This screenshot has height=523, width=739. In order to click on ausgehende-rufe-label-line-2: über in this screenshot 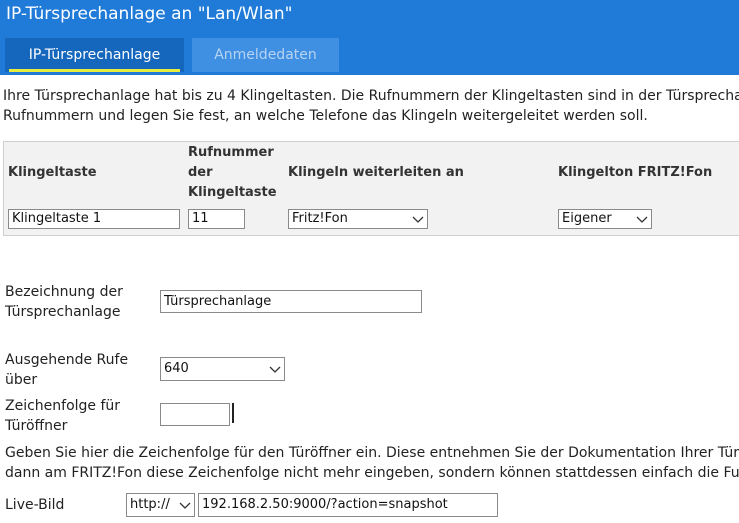, I will do `click(21, 380)`.